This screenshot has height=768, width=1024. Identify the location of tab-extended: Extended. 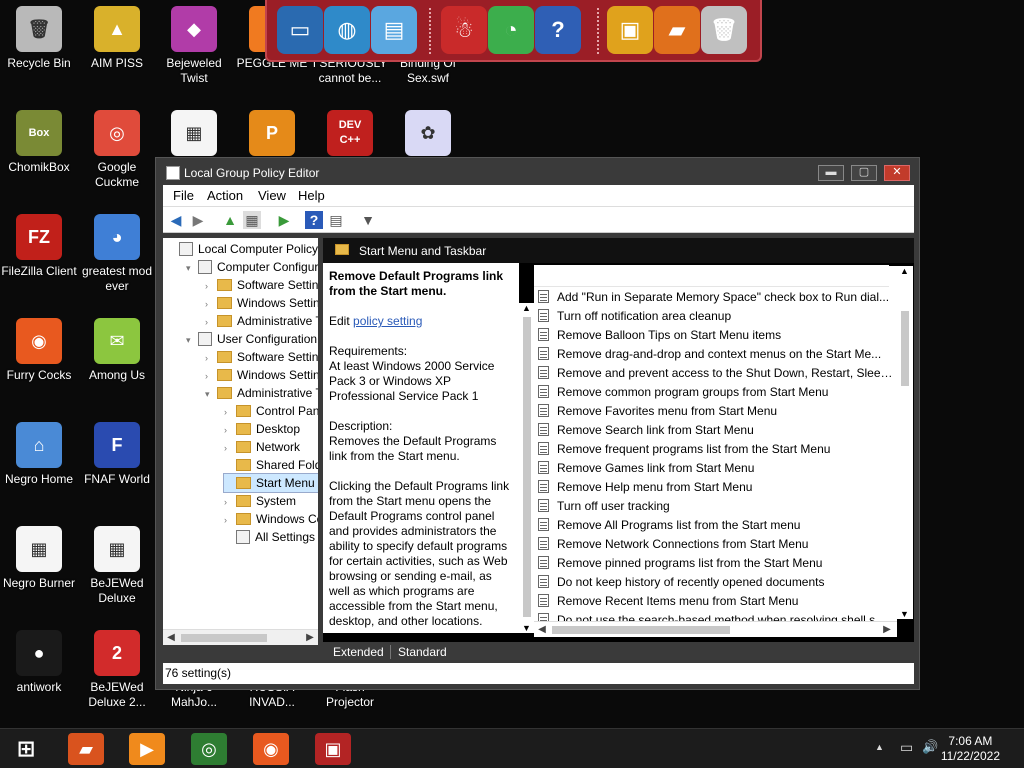
(359, 652).